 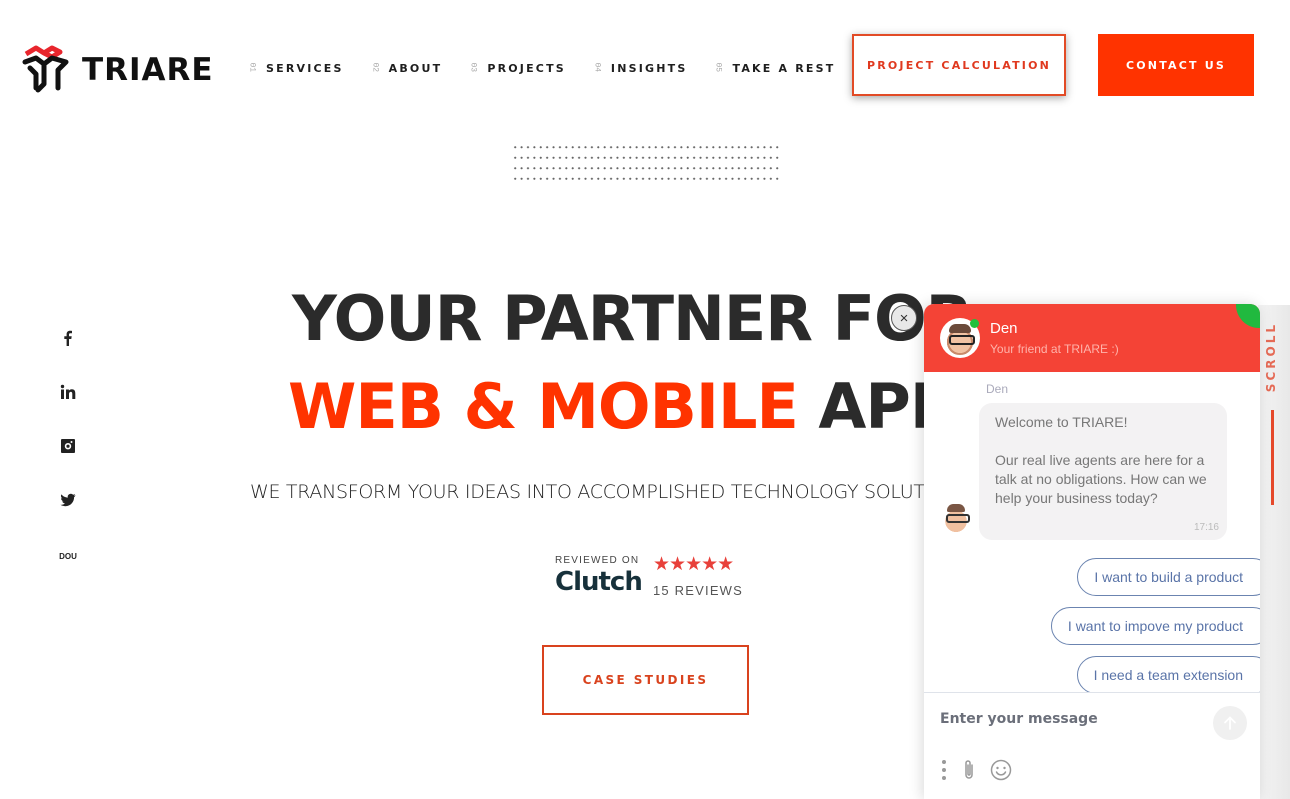 I want to click on chat-message-input, so click(x=1070, y=719).